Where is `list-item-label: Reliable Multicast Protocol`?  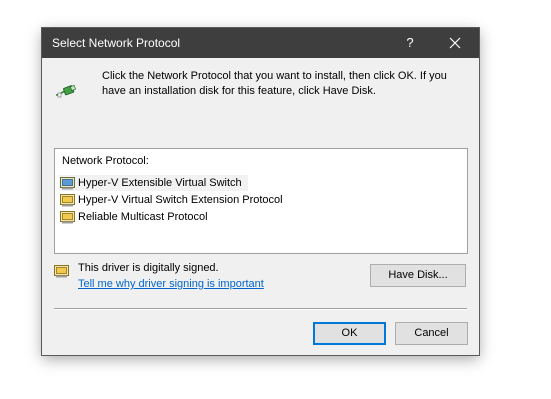 list-item-label: Reliable Multicast Protocol is located at coordinates (143, 217).